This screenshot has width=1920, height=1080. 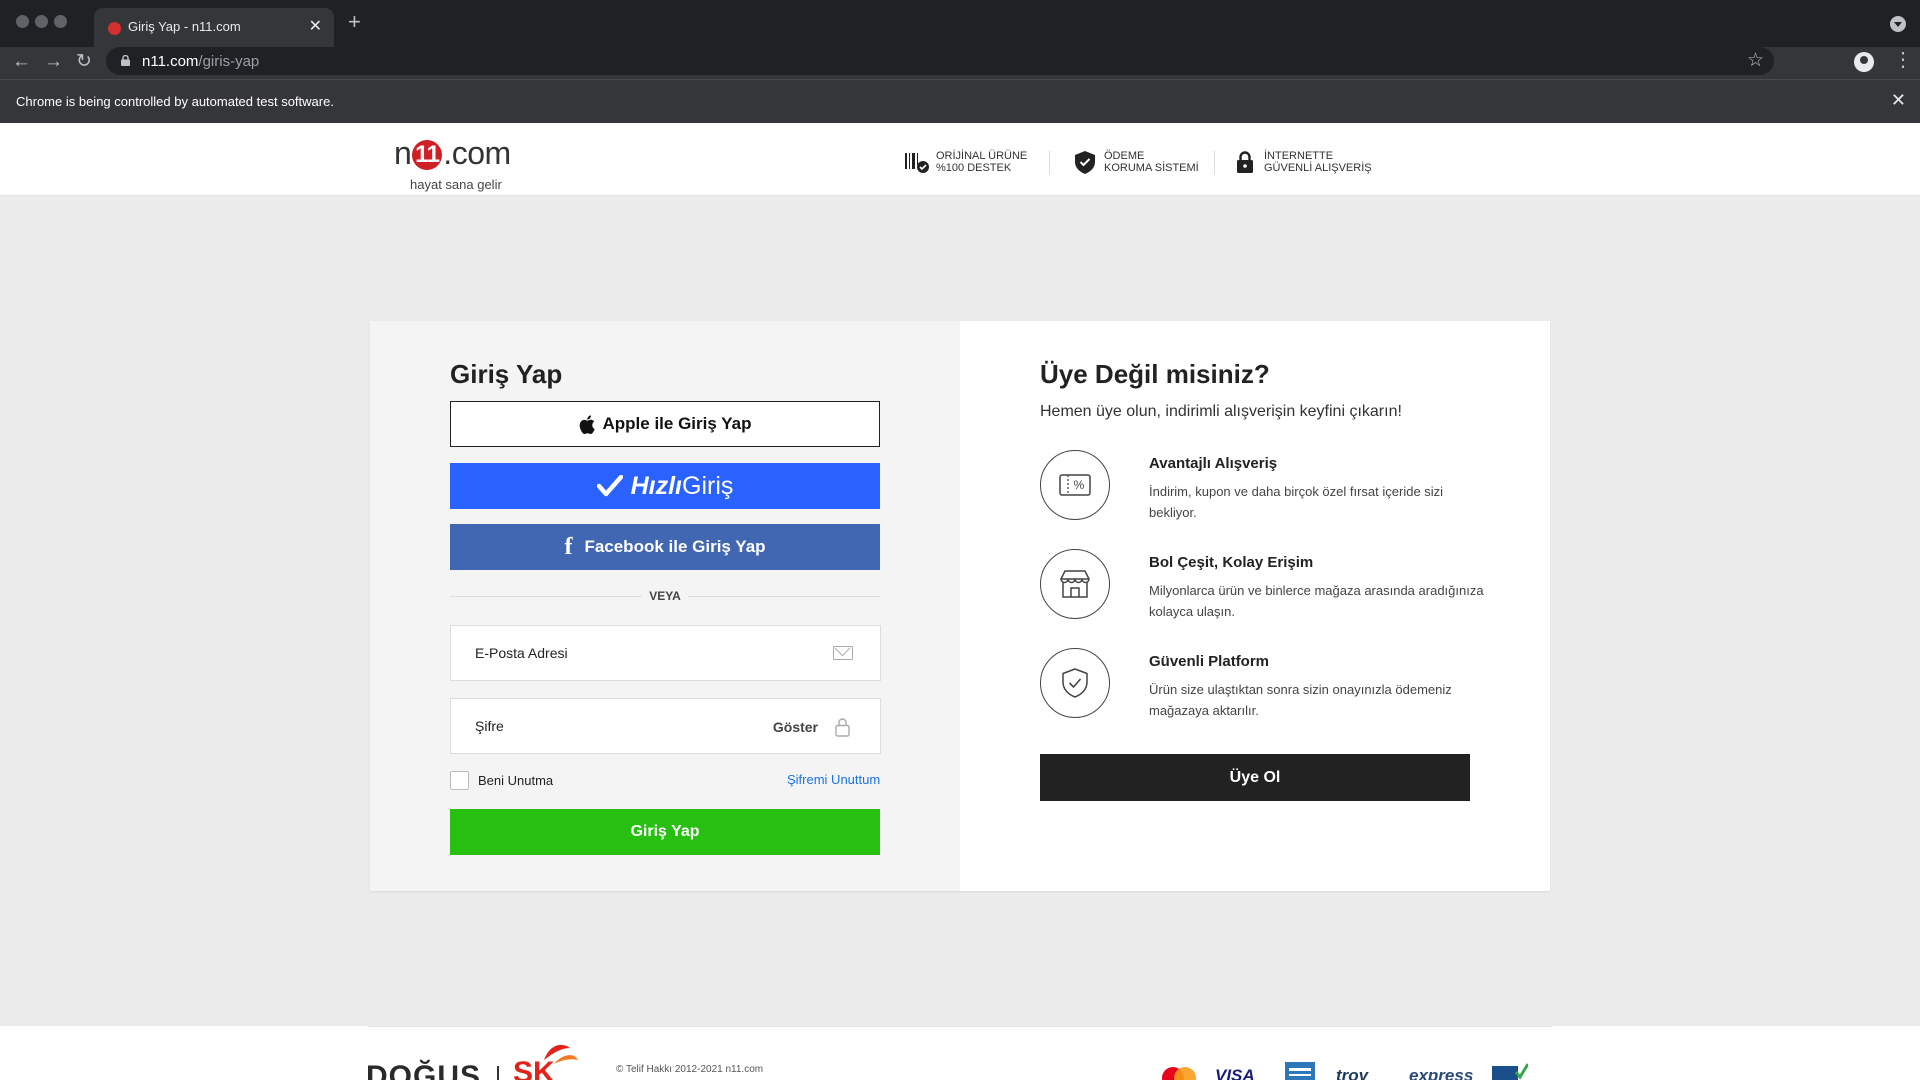 I want to click on password-field: Göster, so click(x=665, y=726).